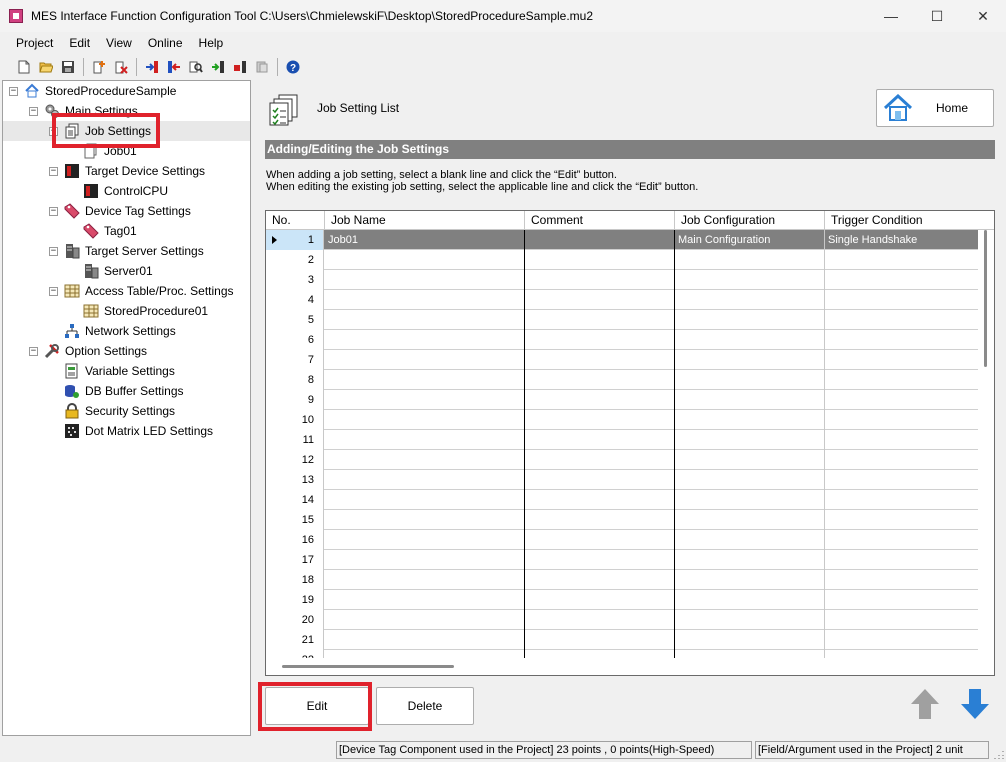 The width and height of the screenshot is (1006, 762). What do you see at coordinates (126, 271) in the screenshot?
I see `tree-item-server01: Server01` at bounding box center [126, 271].